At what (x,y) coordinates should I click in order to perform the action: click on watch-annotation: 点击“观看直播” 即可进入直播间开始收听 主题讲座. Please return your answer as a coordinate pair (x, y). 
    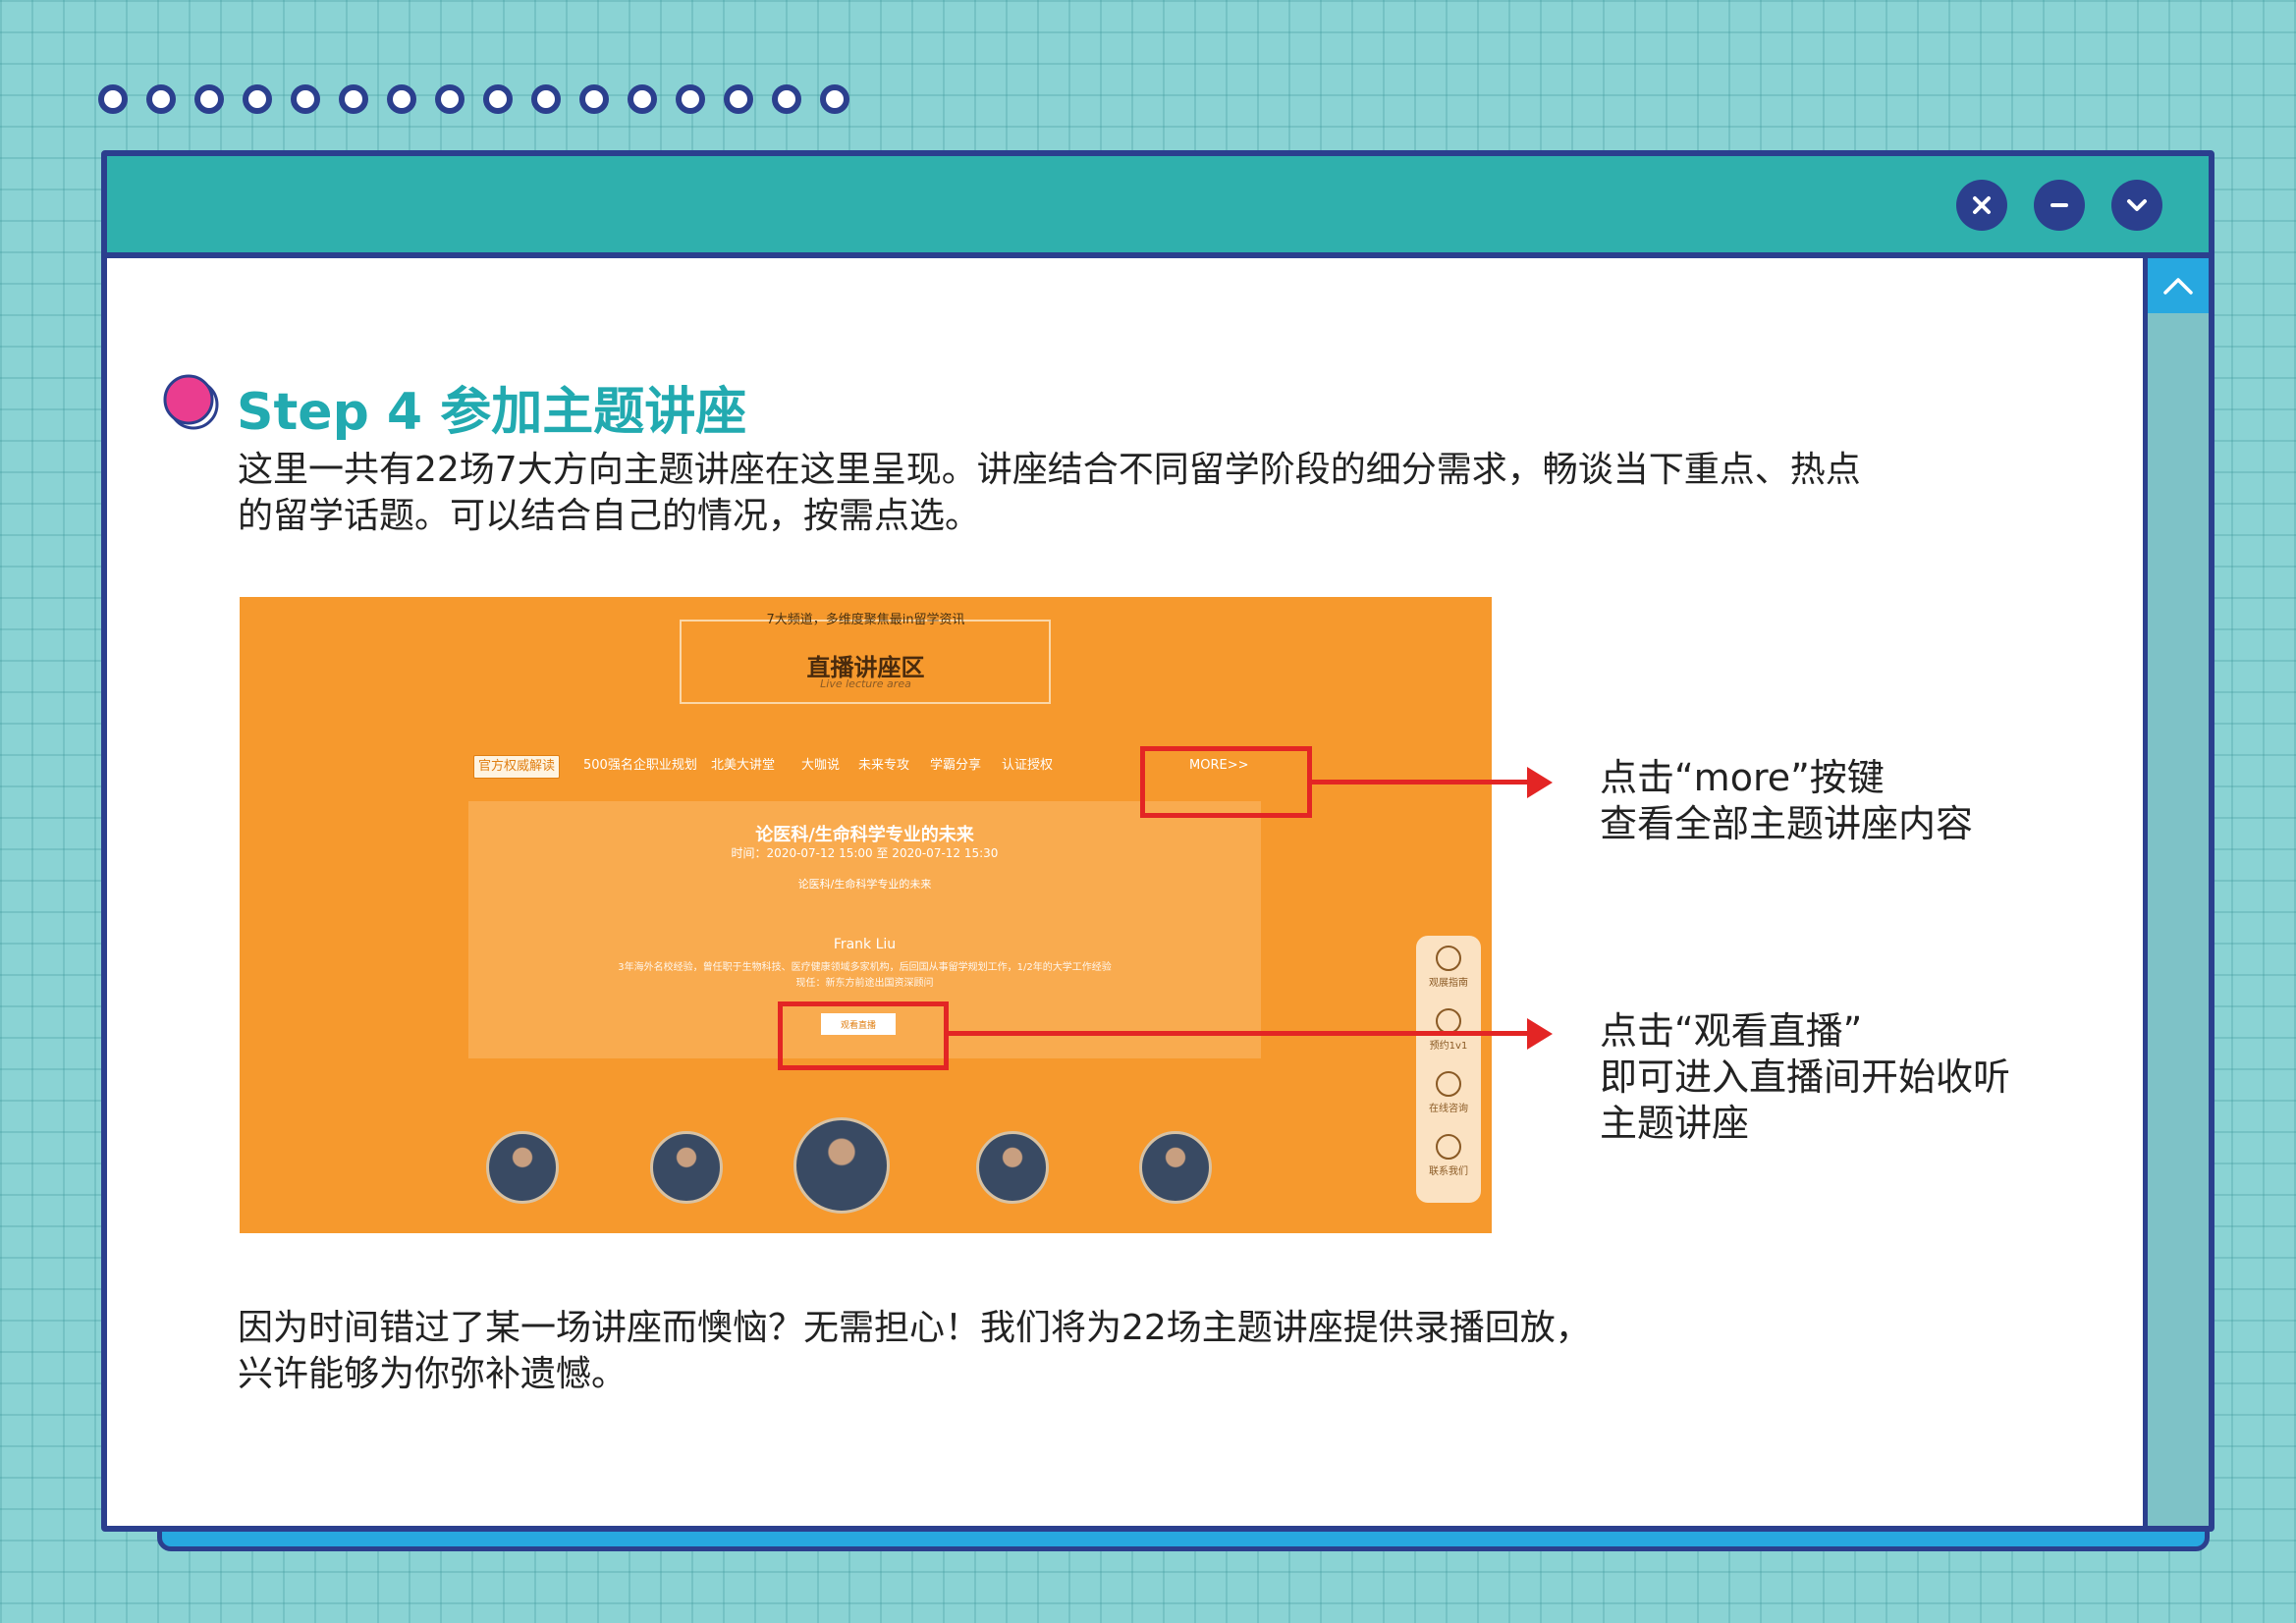
    Looking at the image, I should click on (1805, 1077).